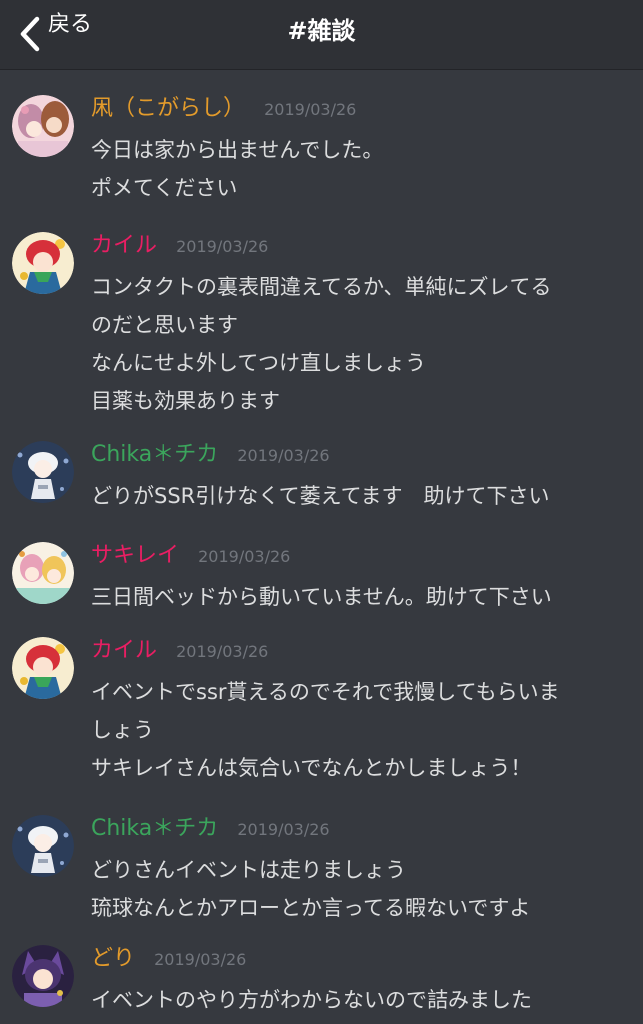  What do you see at coordinates (321, 597) in the screenshot?
I see `message-line: 三日間ベッドから動いていません。助けて下さい` at bounding box center [321, 597].